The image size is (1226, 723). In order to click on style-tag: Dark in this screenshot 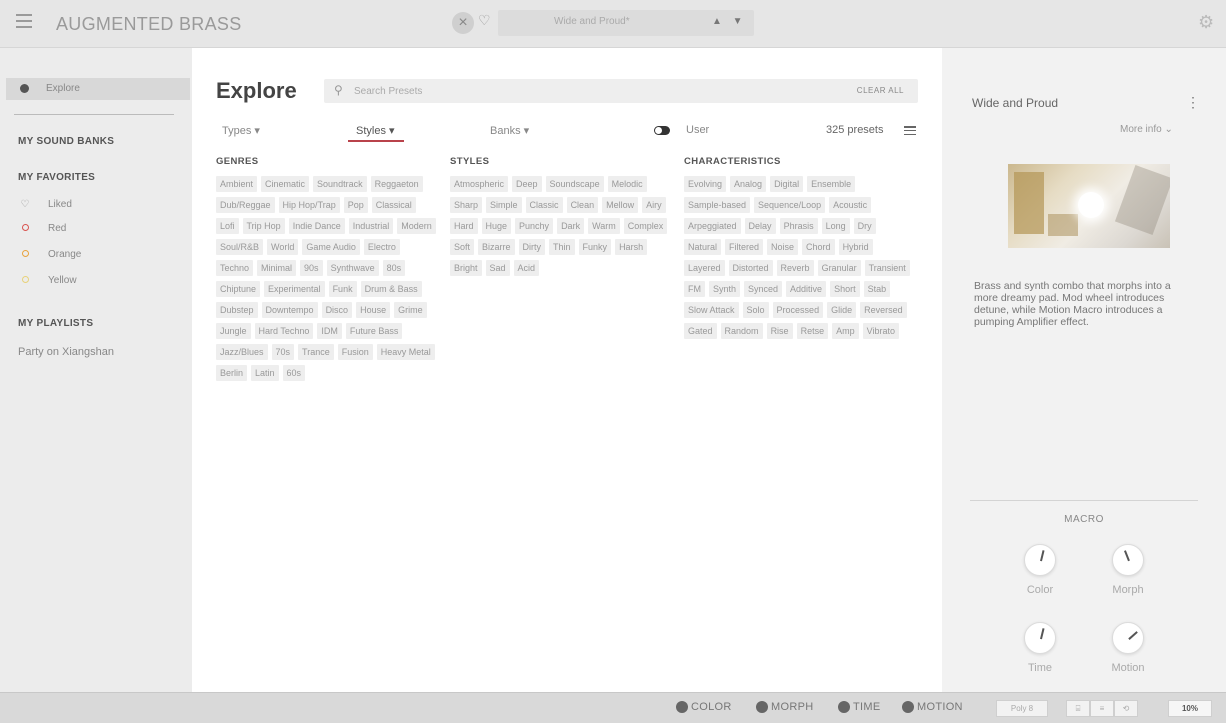, I will do `click(571, 226)`.